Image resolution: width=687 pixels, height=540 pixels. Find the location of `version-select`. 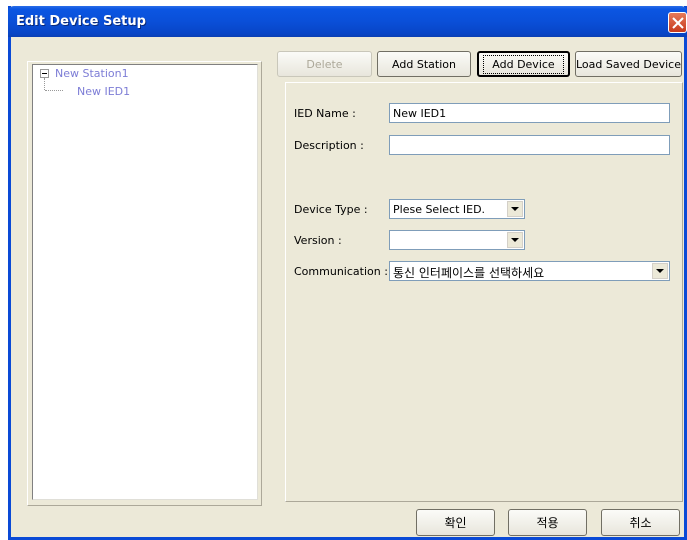

version-select is located at coordinates (457, 240).